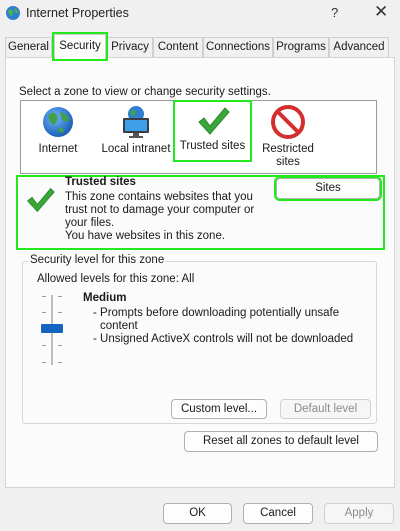 The width and height of the screenshot is (400, 531). I want to click on sites-button: Sites, so click(328, 188).